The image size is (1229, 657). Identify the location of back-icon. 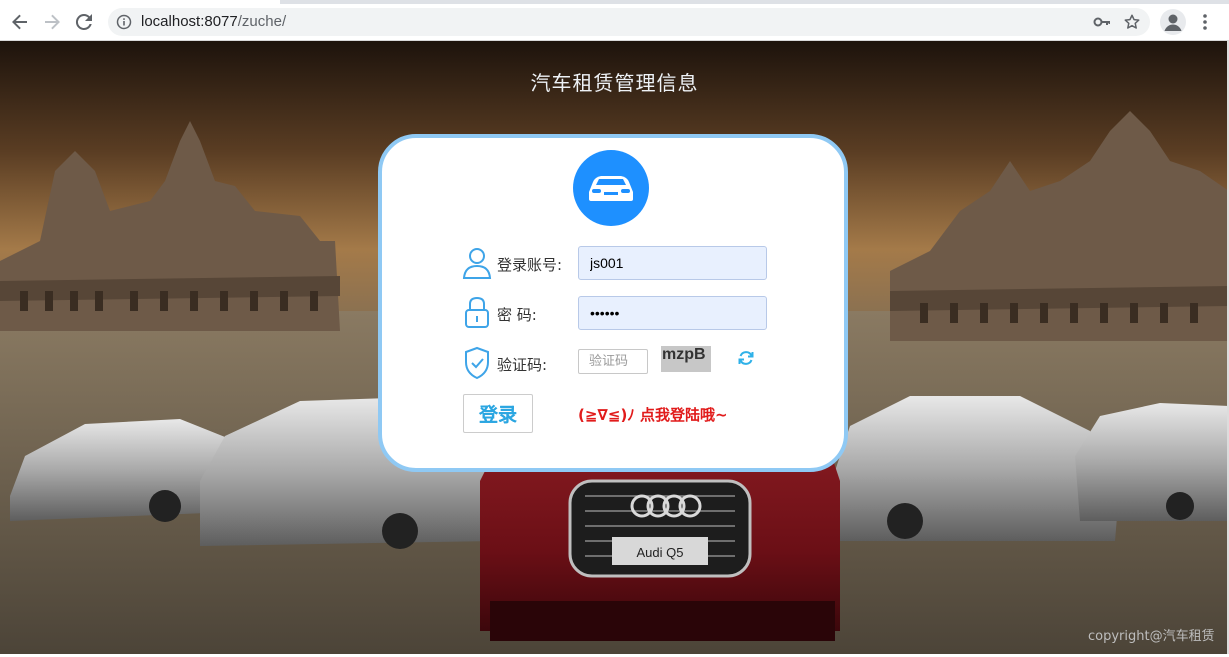
(20, 22).